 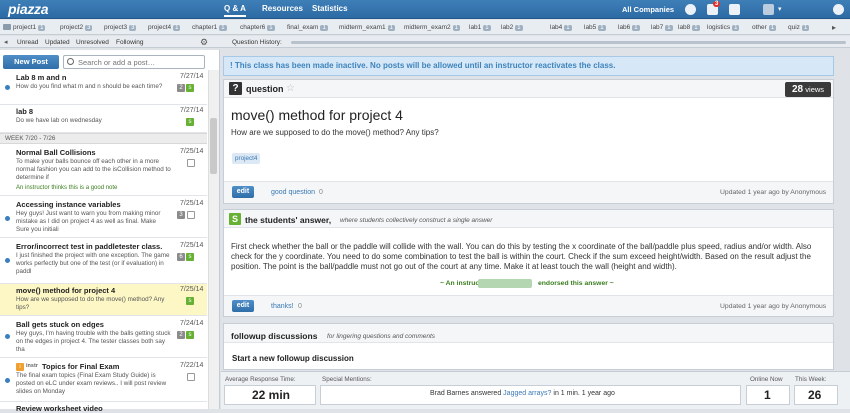 What do you see at coordinates (41, 77) in the screenshot?
I see `post-title: Lab 8 m and n` at bounding box center [41, 77].